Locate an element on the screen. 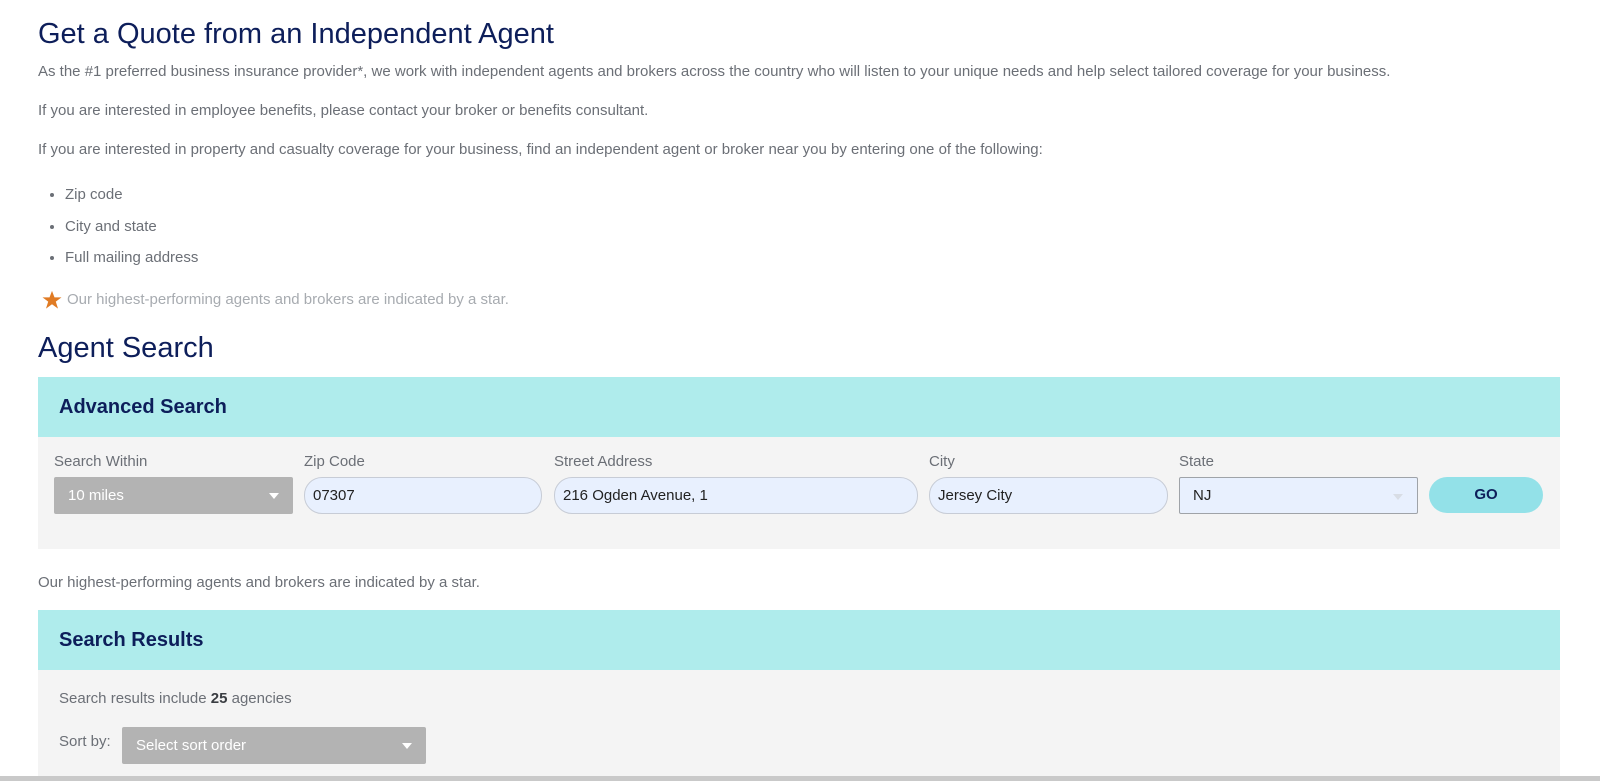  list-item: City and state is located at coordinates (131, 233).